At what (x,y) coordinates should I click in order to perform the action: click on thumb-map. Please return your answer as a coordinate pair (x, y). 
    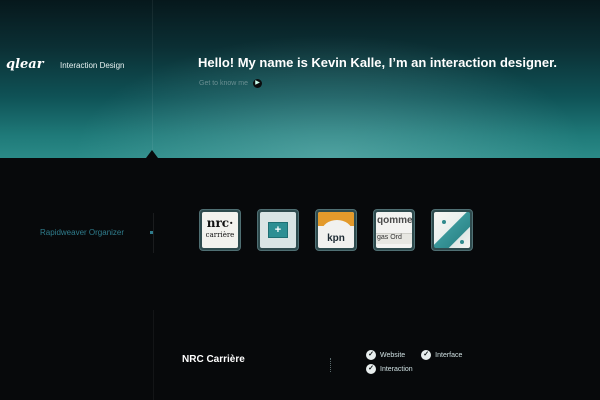
    Looking at the image, I should click on (452, 230).